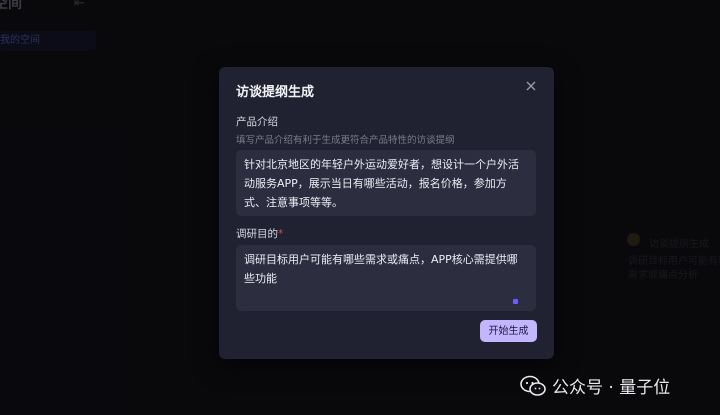  Describe the element at coordinates (257, 122) in the screenshot. I see `product-intro-label: 产品介绍` at that location.